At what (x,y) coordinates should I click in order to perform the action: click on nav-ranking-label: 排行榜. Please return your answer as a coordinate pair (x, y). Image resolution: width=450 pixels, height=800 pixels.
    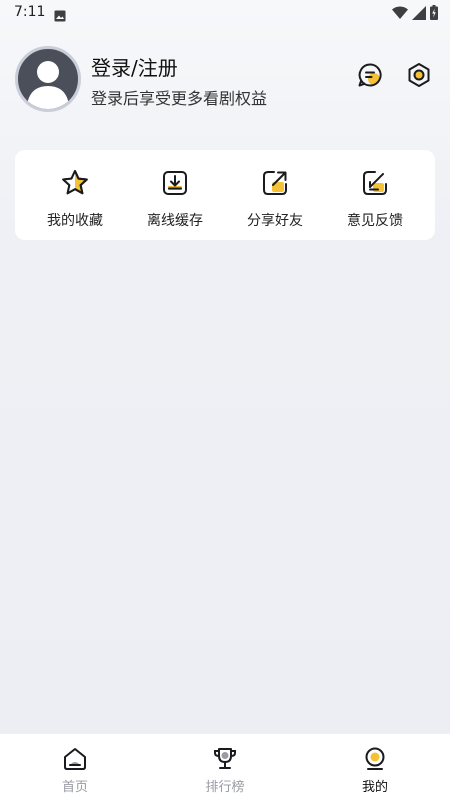
    Looking at the image, I should click on (225, 787).